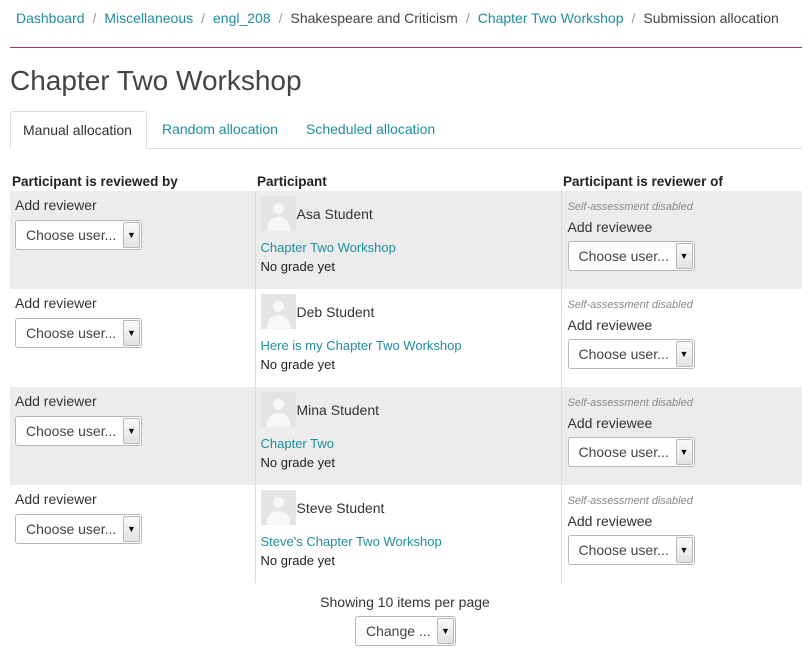  What do you see at coordinates (411, 247) in the screenshot?
I see `submission-link: Chapter Two Workshop` at bounding box center [411, 247].